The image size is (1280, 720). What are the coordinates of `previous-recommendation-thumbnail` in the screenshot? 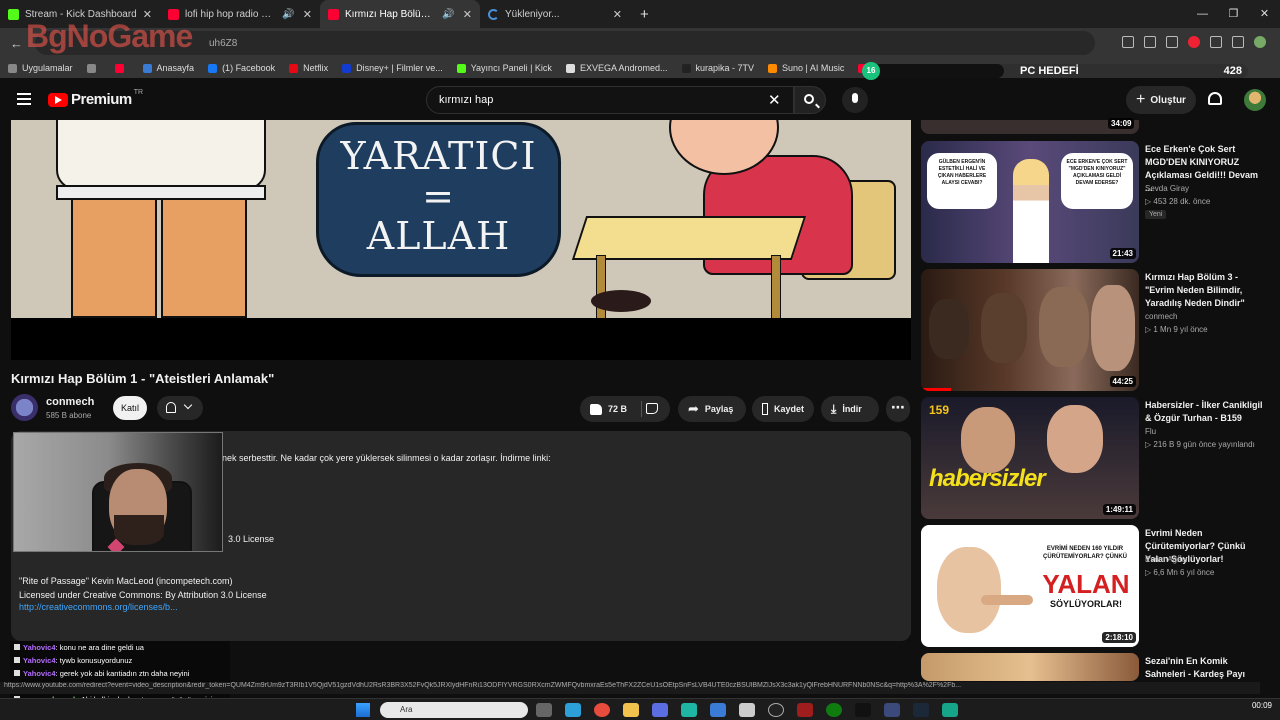 It's located at (1030, 127).